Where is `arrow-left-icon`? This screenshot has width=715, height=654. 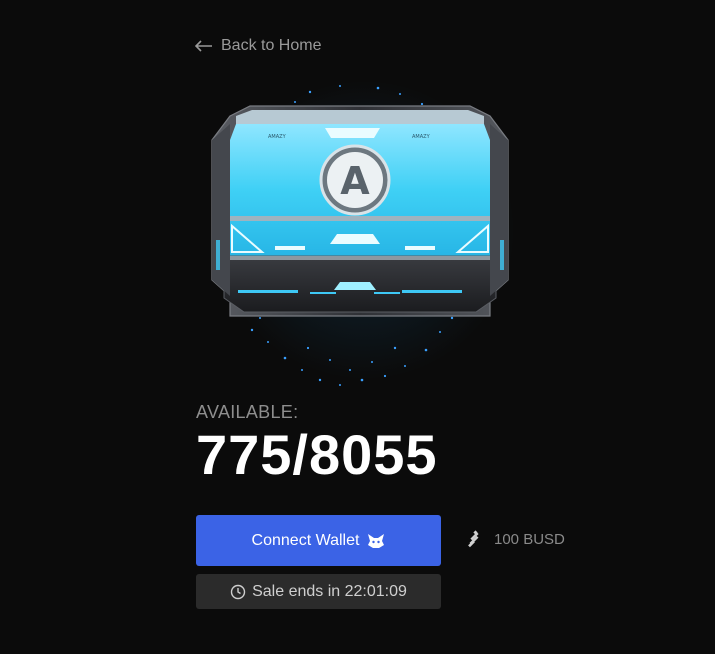 arrow-left-icon is located at coordinates (203, 46).